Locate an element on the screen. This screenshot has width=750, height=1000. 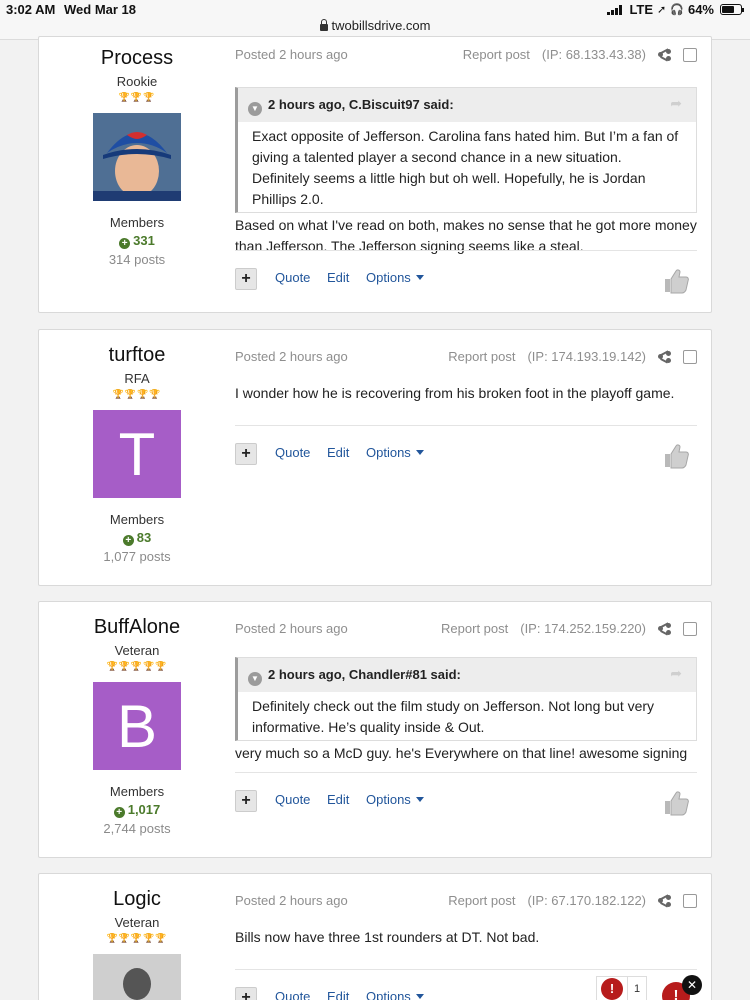
status-indicators: LTE ➚ 🎧 64% is located at coordinates (675, 9).